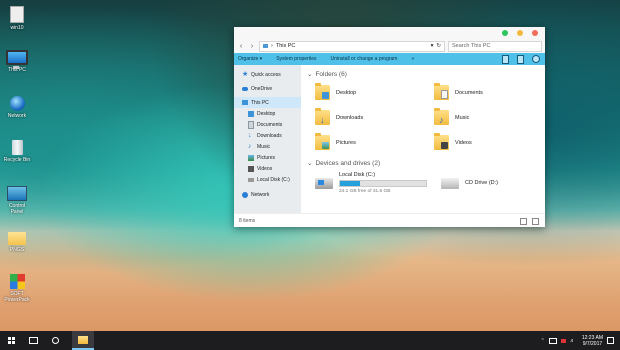 Image resolution: width=620 pixels, height=350 pixels. What do you see at coordinates (535, 221) in the screenshot?
I see `large-icons-view-icon` at bounding box center [535, 221].